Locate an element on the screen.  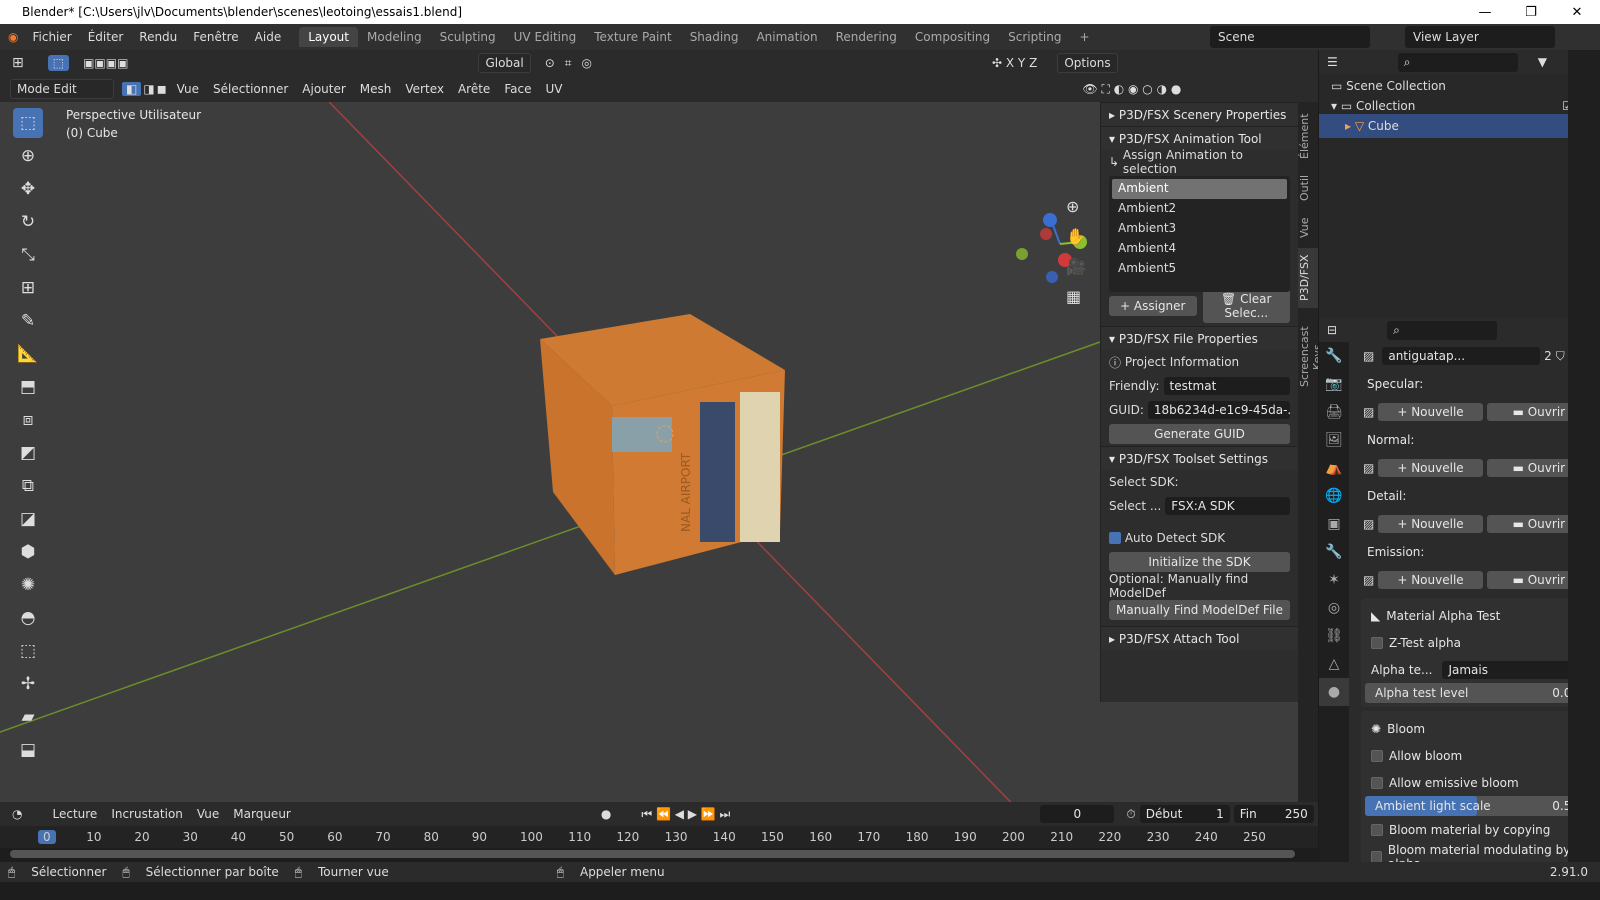
emissive-bloom-checkbox is located at coordinates (1377, 782).